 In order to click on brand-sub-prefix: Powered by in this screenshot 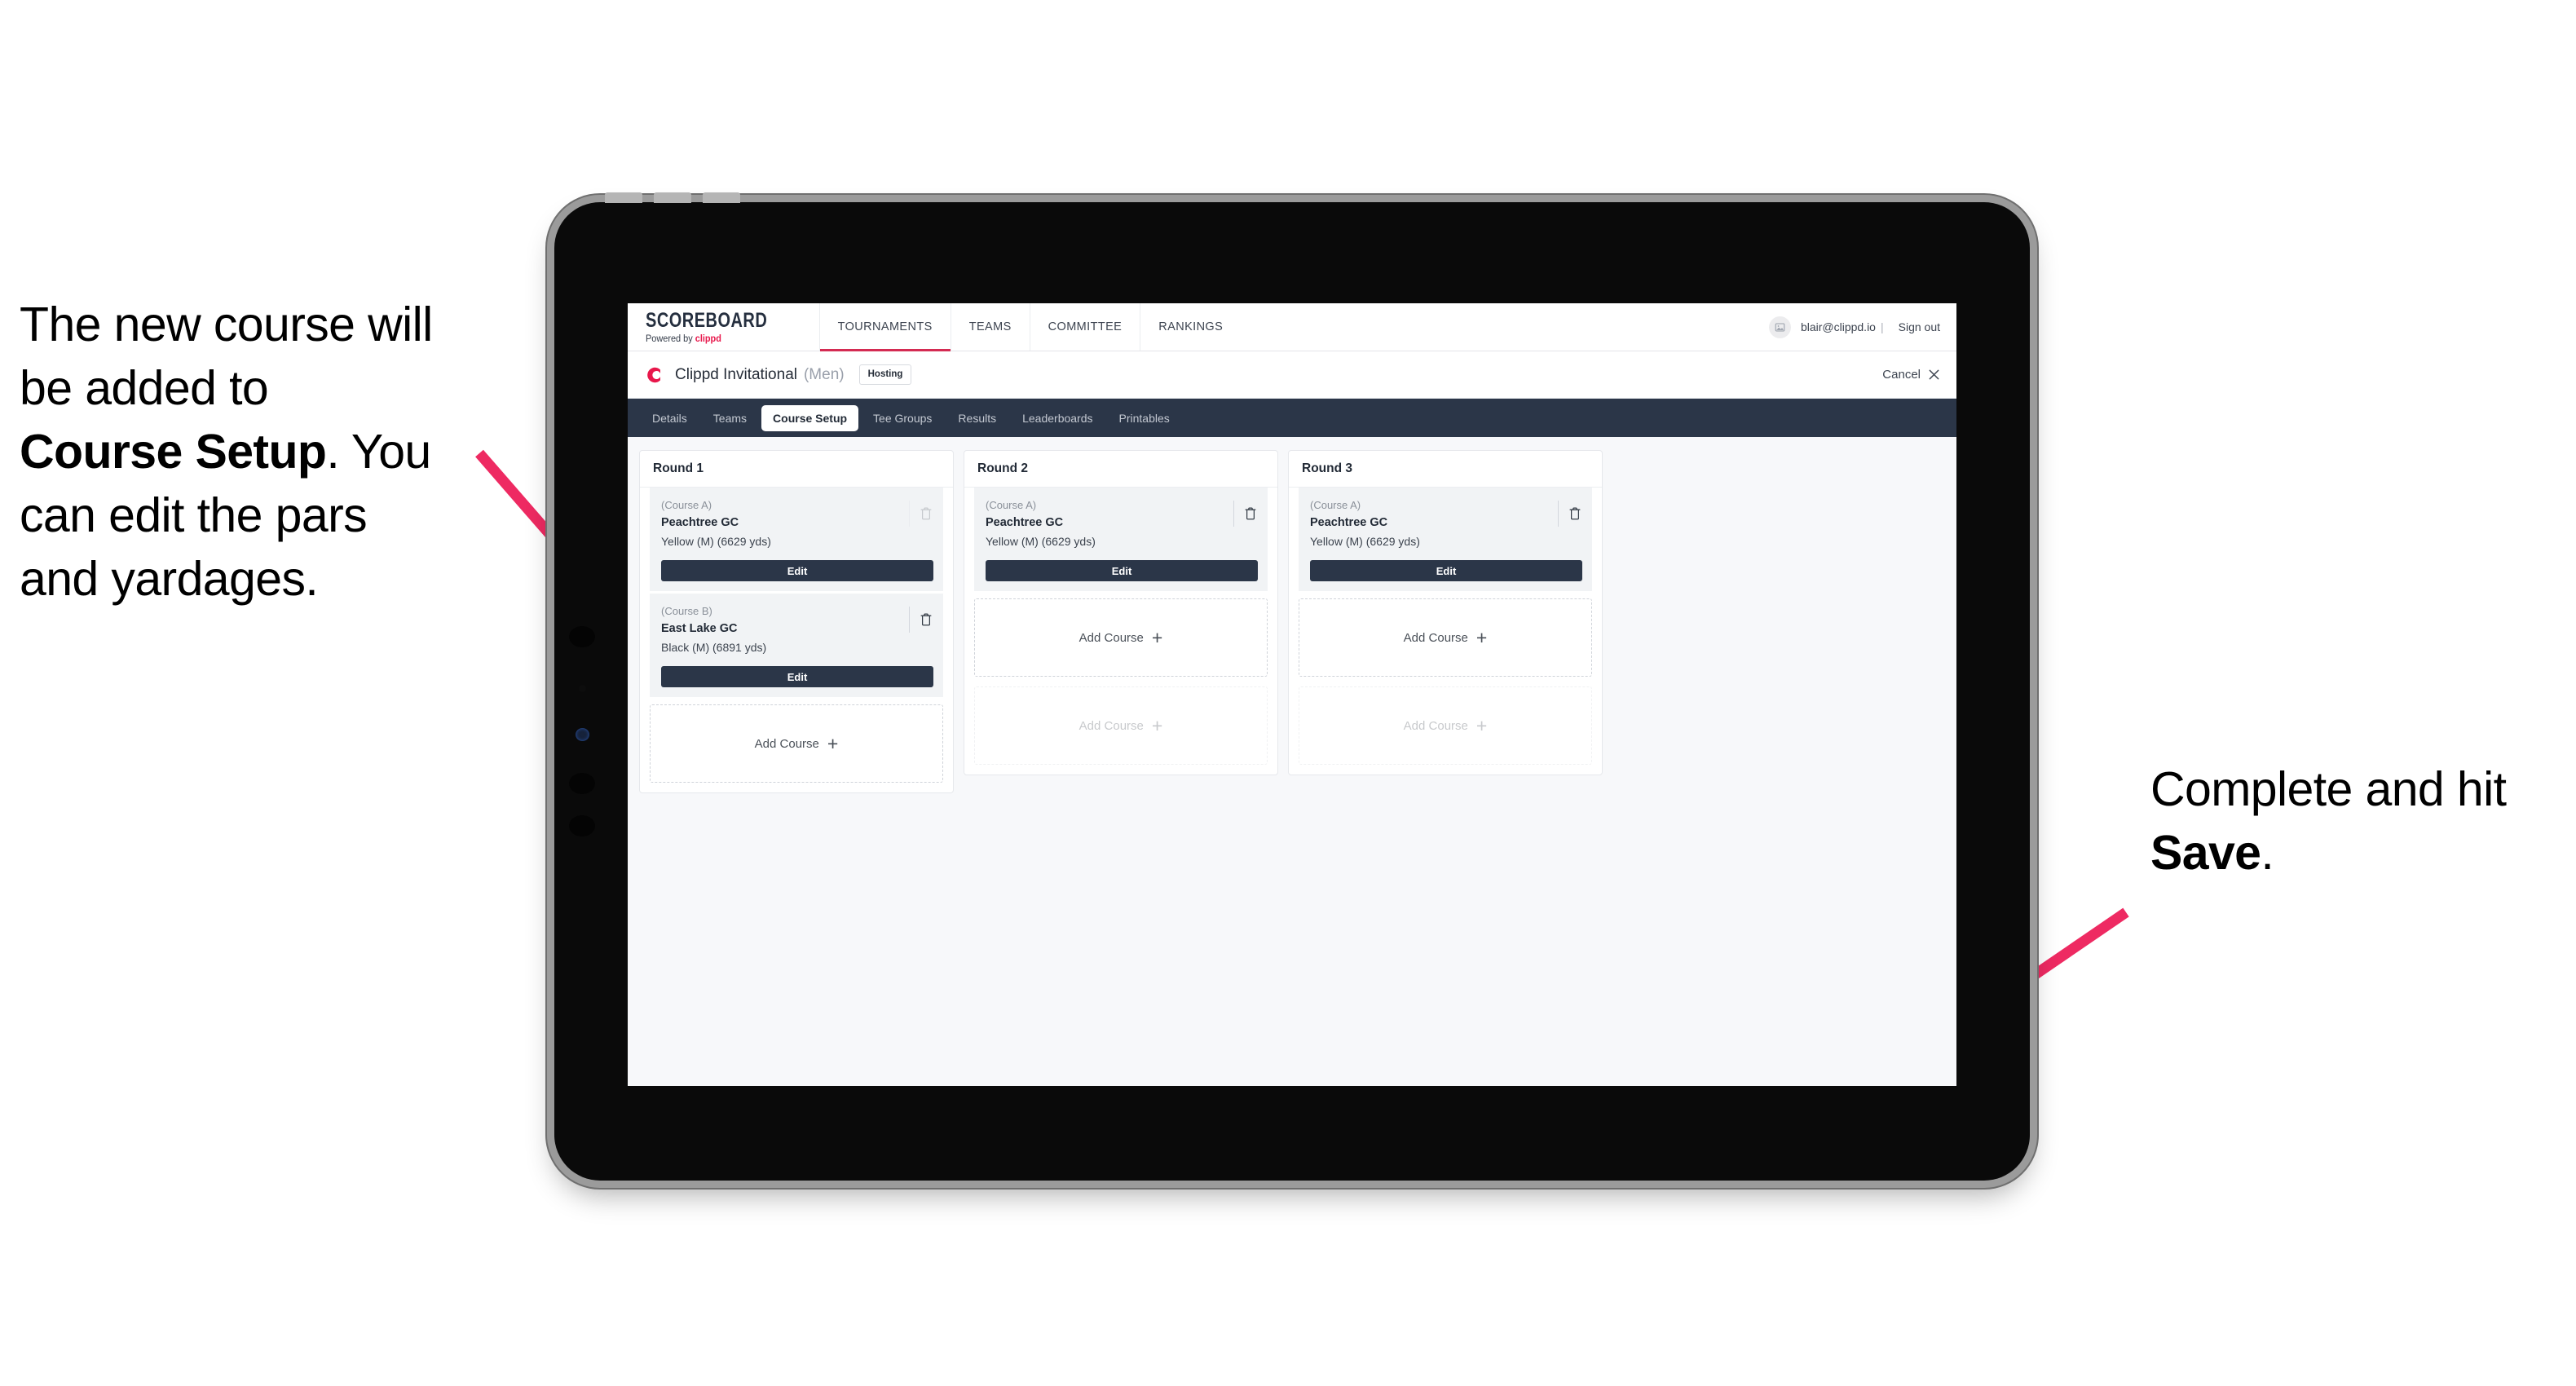, I will do `click(670, 339)`.